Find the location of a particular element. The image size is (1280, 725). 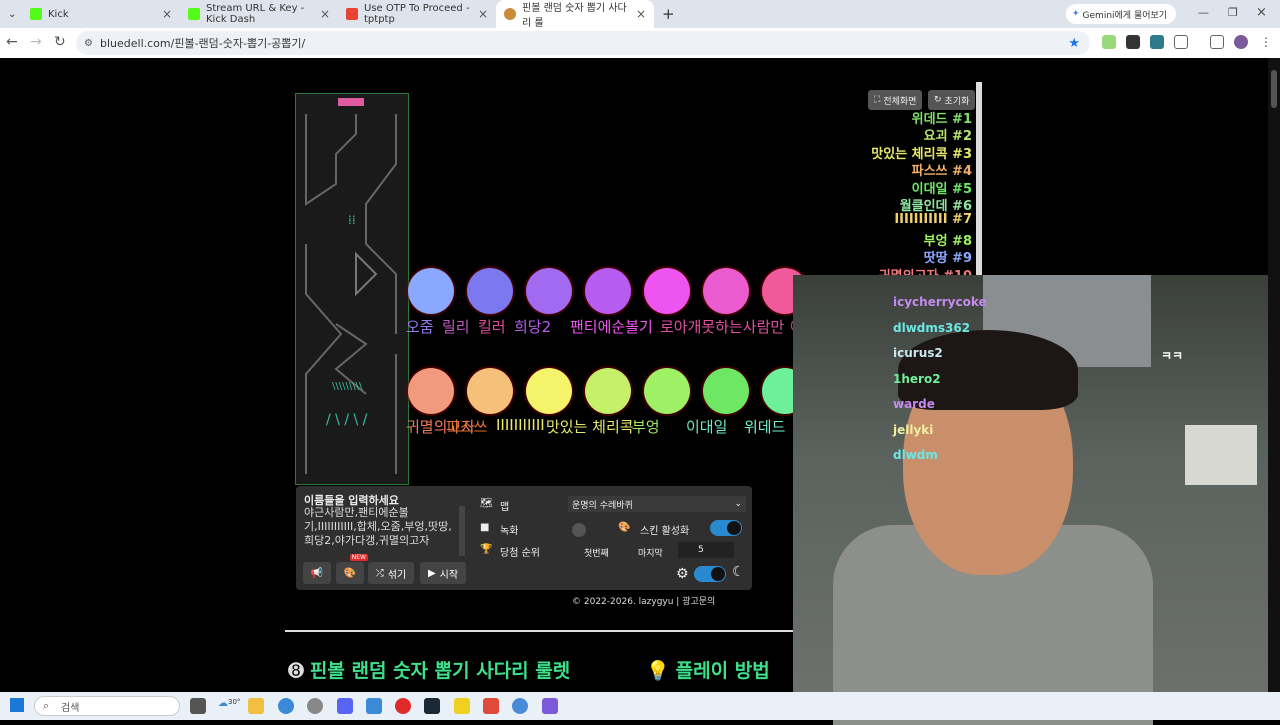

weather-icon: ☁30° is located at coordinates (229, 703).